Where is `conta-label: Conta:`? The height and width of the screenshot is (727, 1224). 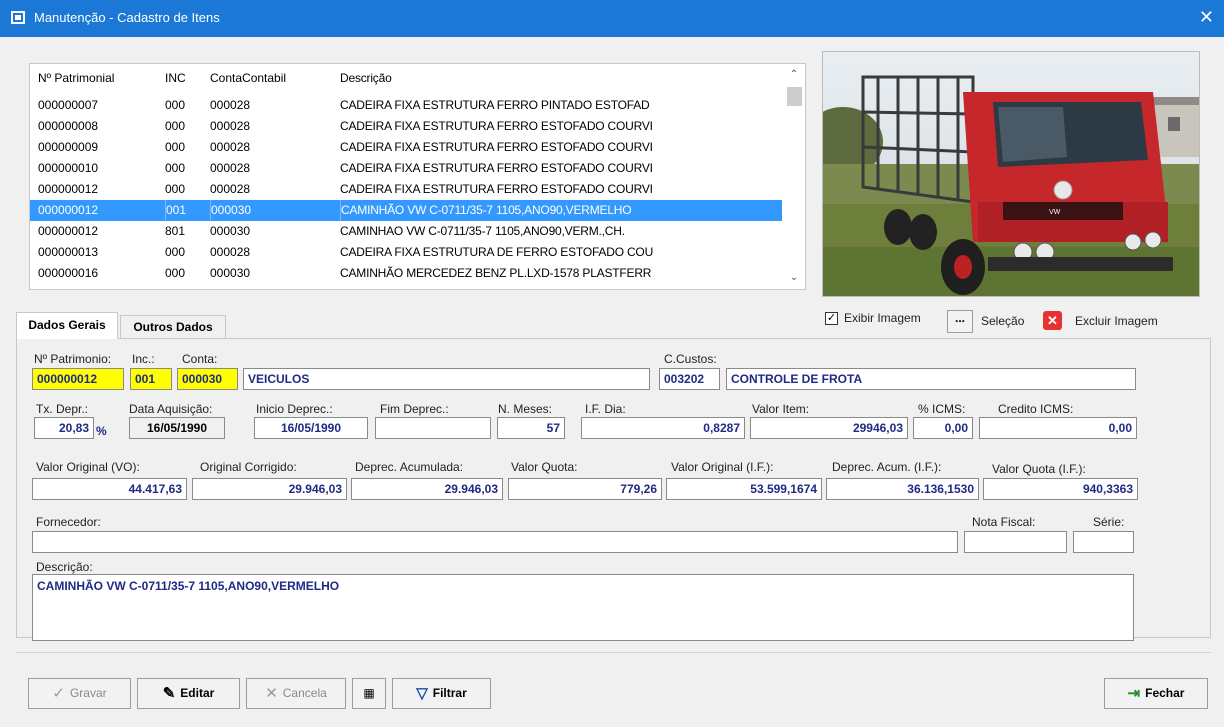
conta-label: Conta: is located at coordinates (200, 359).